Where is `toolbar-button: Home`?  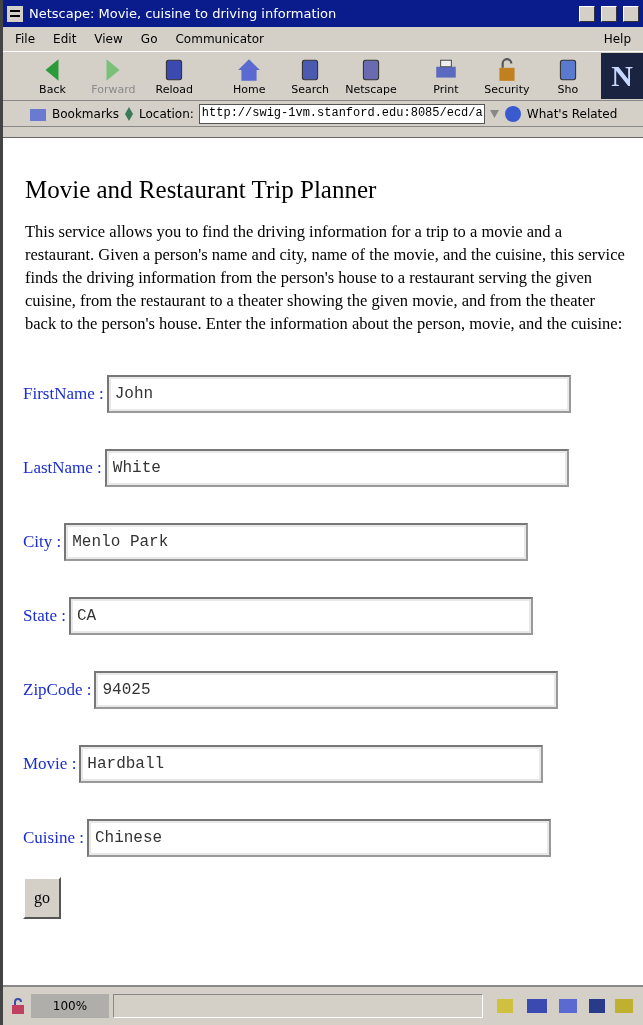
toolbar-button: Home is located at coordinates (249, 76).